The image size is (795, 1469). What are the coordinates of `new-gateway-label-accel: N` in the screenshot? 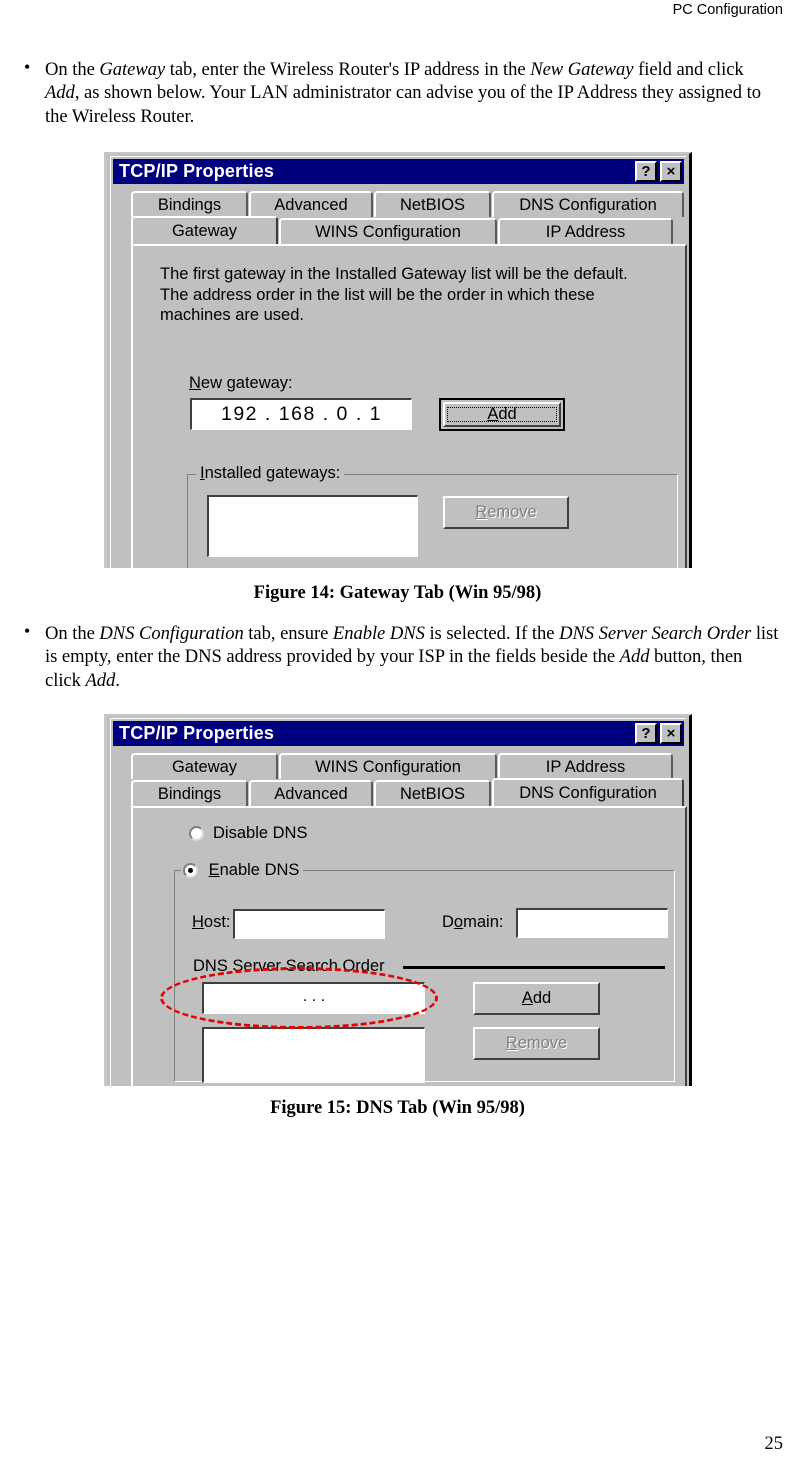 It's located at (195, 383).